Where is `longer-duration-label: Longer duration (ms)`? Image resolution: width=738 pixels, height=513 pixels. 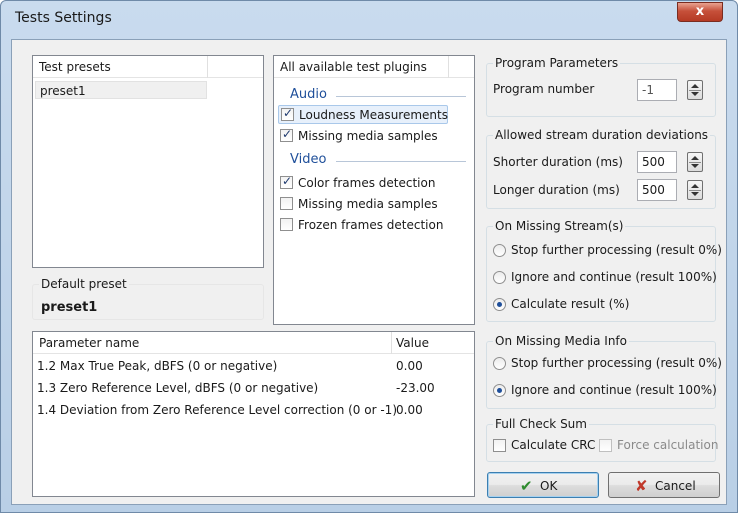
longer-duration-label: Longer duration (ms) is located at coordinates (556, 190).